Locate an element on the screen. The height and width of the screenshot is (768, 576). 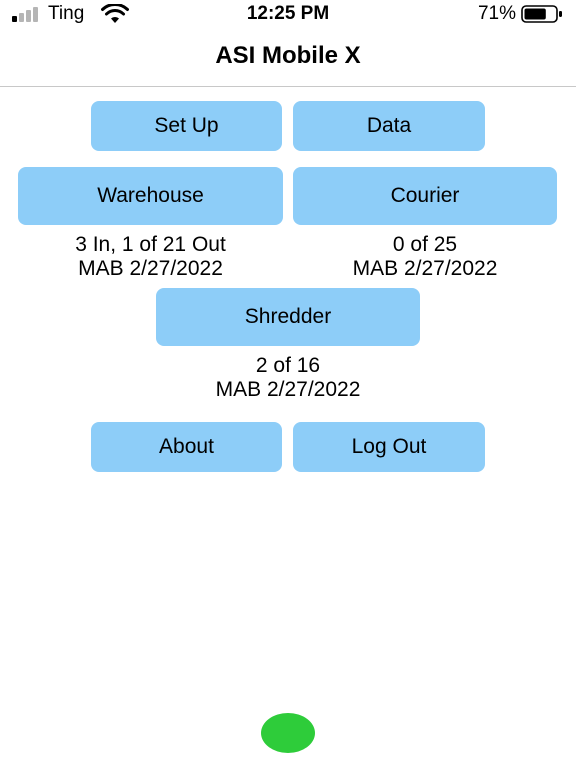
shredder-info: 2 of 16 MAB 2/27/2022 is located at coordinates (288, 378).